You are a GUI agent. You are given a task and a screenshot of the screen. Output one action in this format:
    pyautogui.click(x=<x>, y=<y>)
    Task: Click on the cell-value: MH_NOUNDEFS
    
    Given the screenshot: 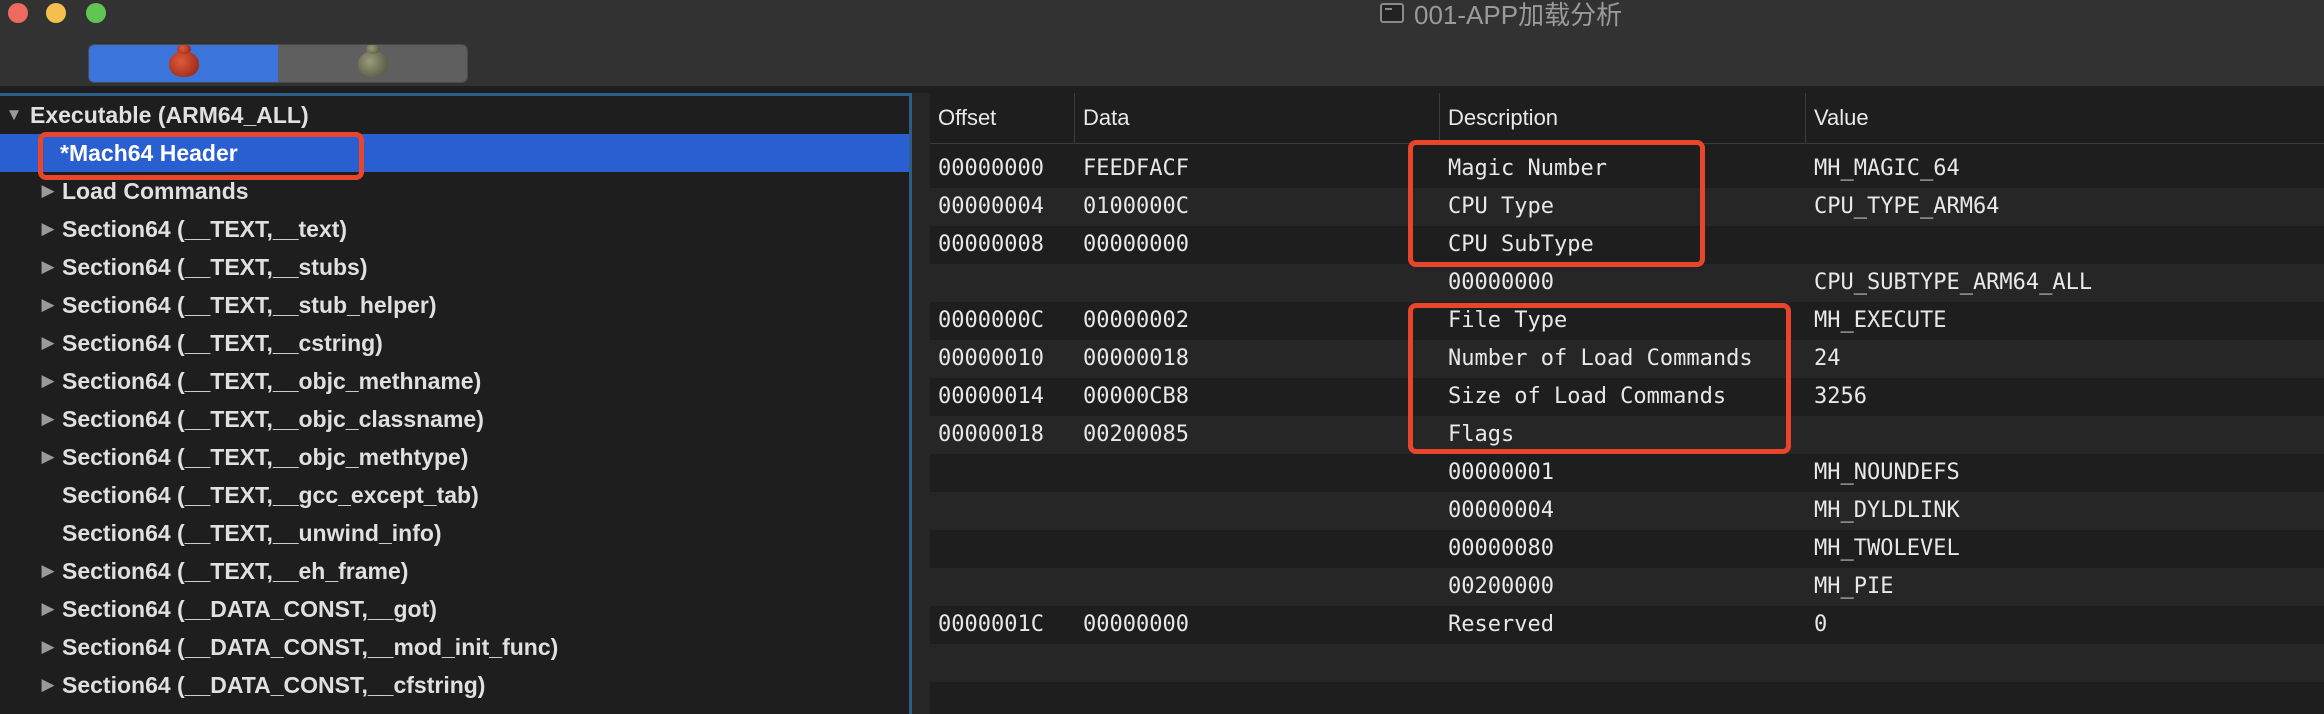 What is the action you would take?
    pyautogui.click(x=1887, y=472)
    